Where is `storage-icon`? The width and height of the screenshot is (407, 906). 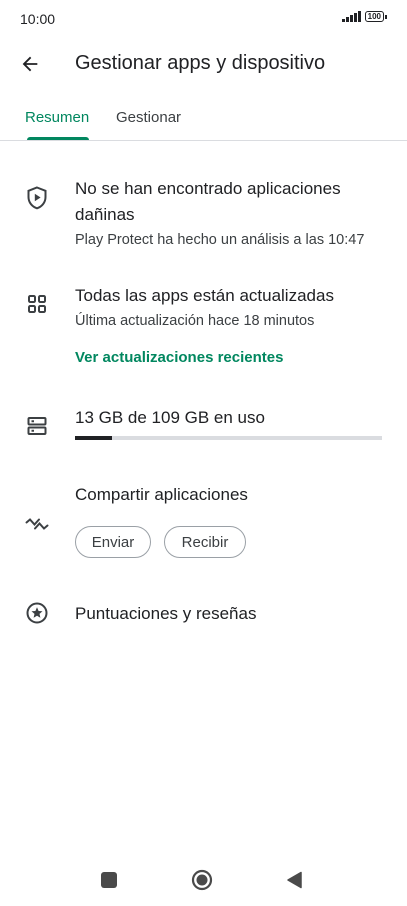 storage-icon is located at coordinates (37, 426).